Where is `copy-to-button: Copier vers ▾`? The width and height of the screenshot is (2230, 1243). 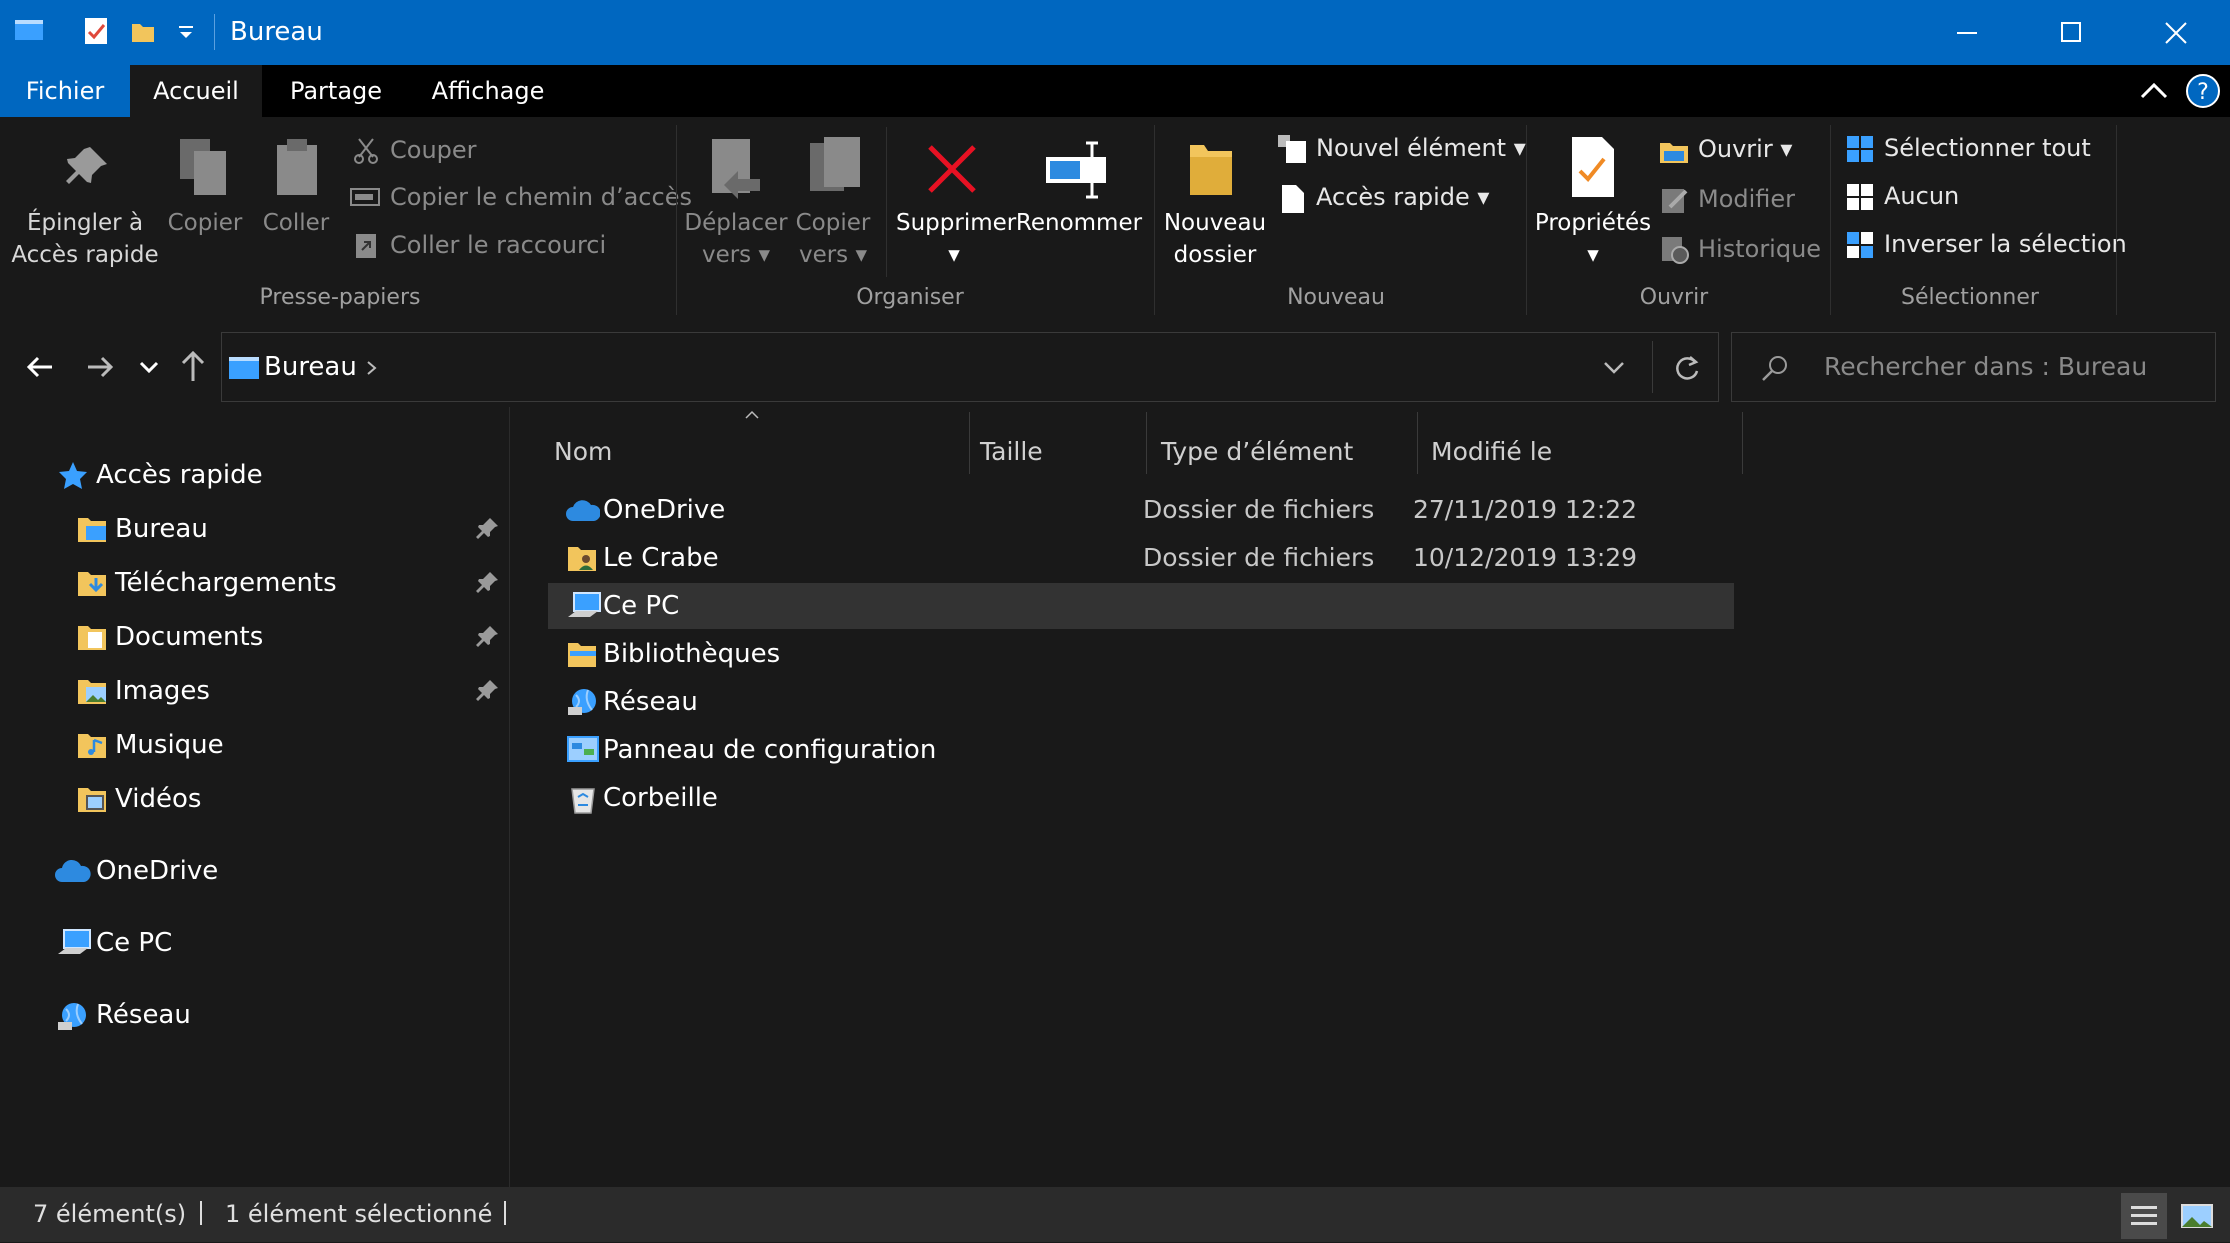 copy-to-button: Copier vers ▾ is located at coordinates (833, 239).